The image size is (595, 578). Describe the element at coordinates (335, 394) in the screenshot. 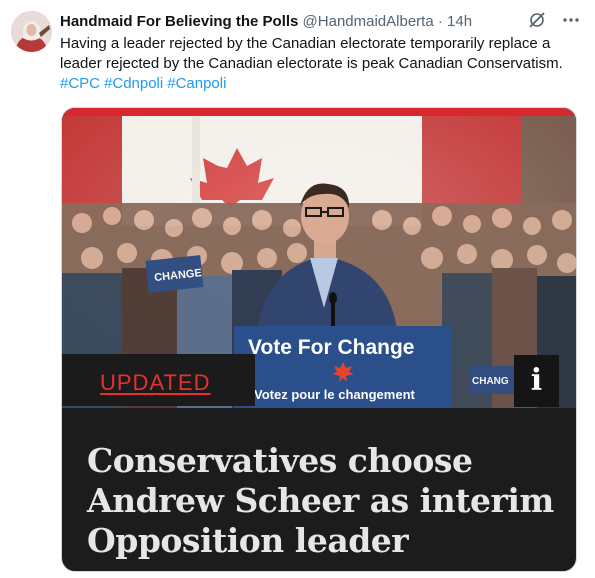

I see `podium-slogan-french: Votez pour le changement` at that location.